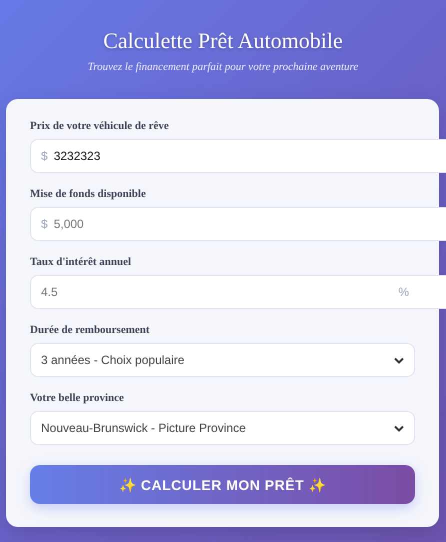 This screenshot has width=446, height=542. What do you see at coordinates (222, 360) in the screenshot?
I see `dropdown: 3 années - Choix populaire` at bounding box center [222, 360].